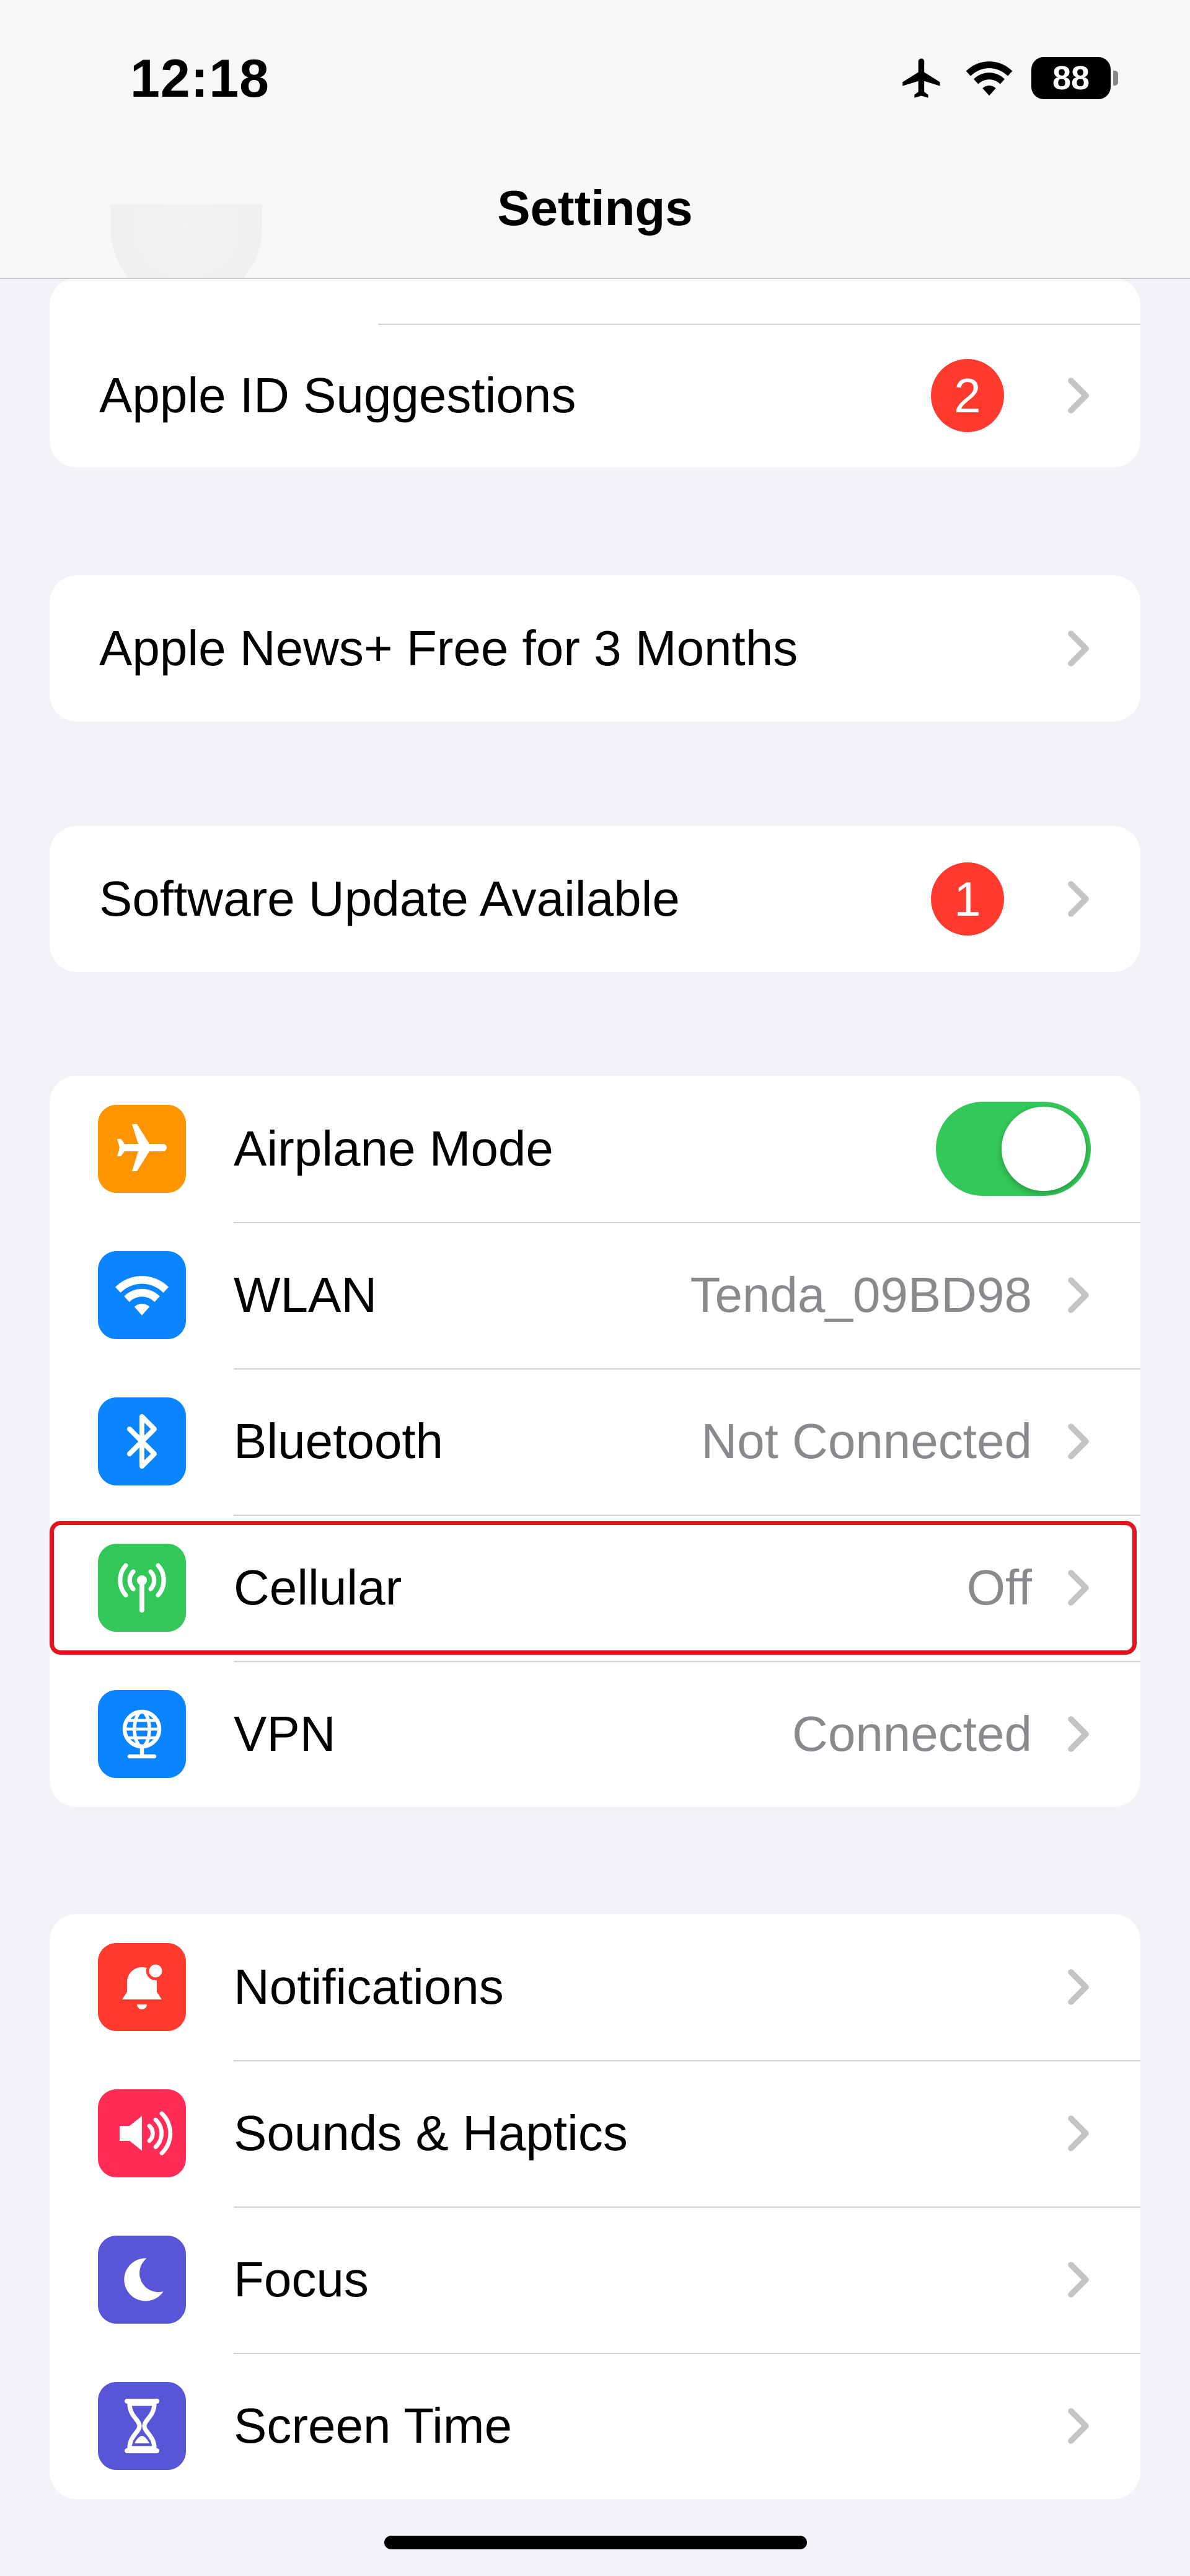  What do you see at coordinates (285, 1734) in the screenshot?
I see `row-label: VPN` at bounding box center [285, 1734].